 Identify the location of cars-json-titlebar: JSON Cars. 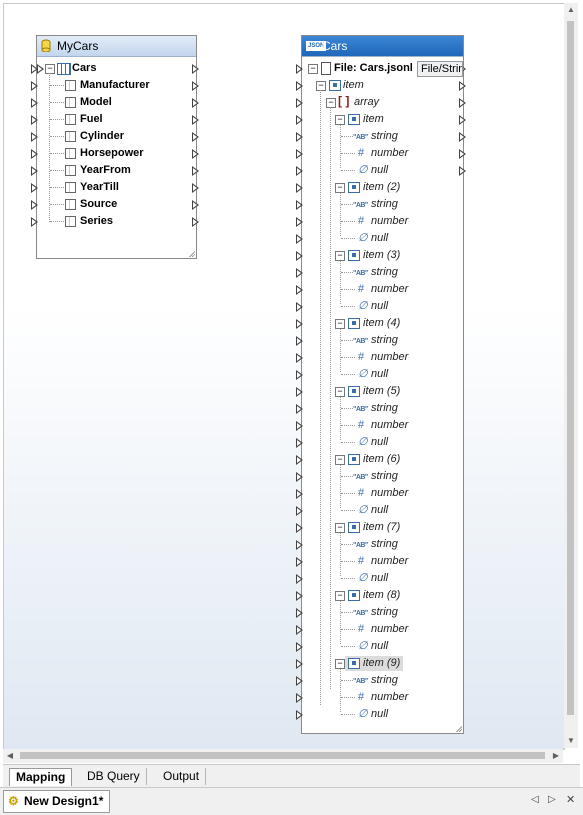
(382, 46).